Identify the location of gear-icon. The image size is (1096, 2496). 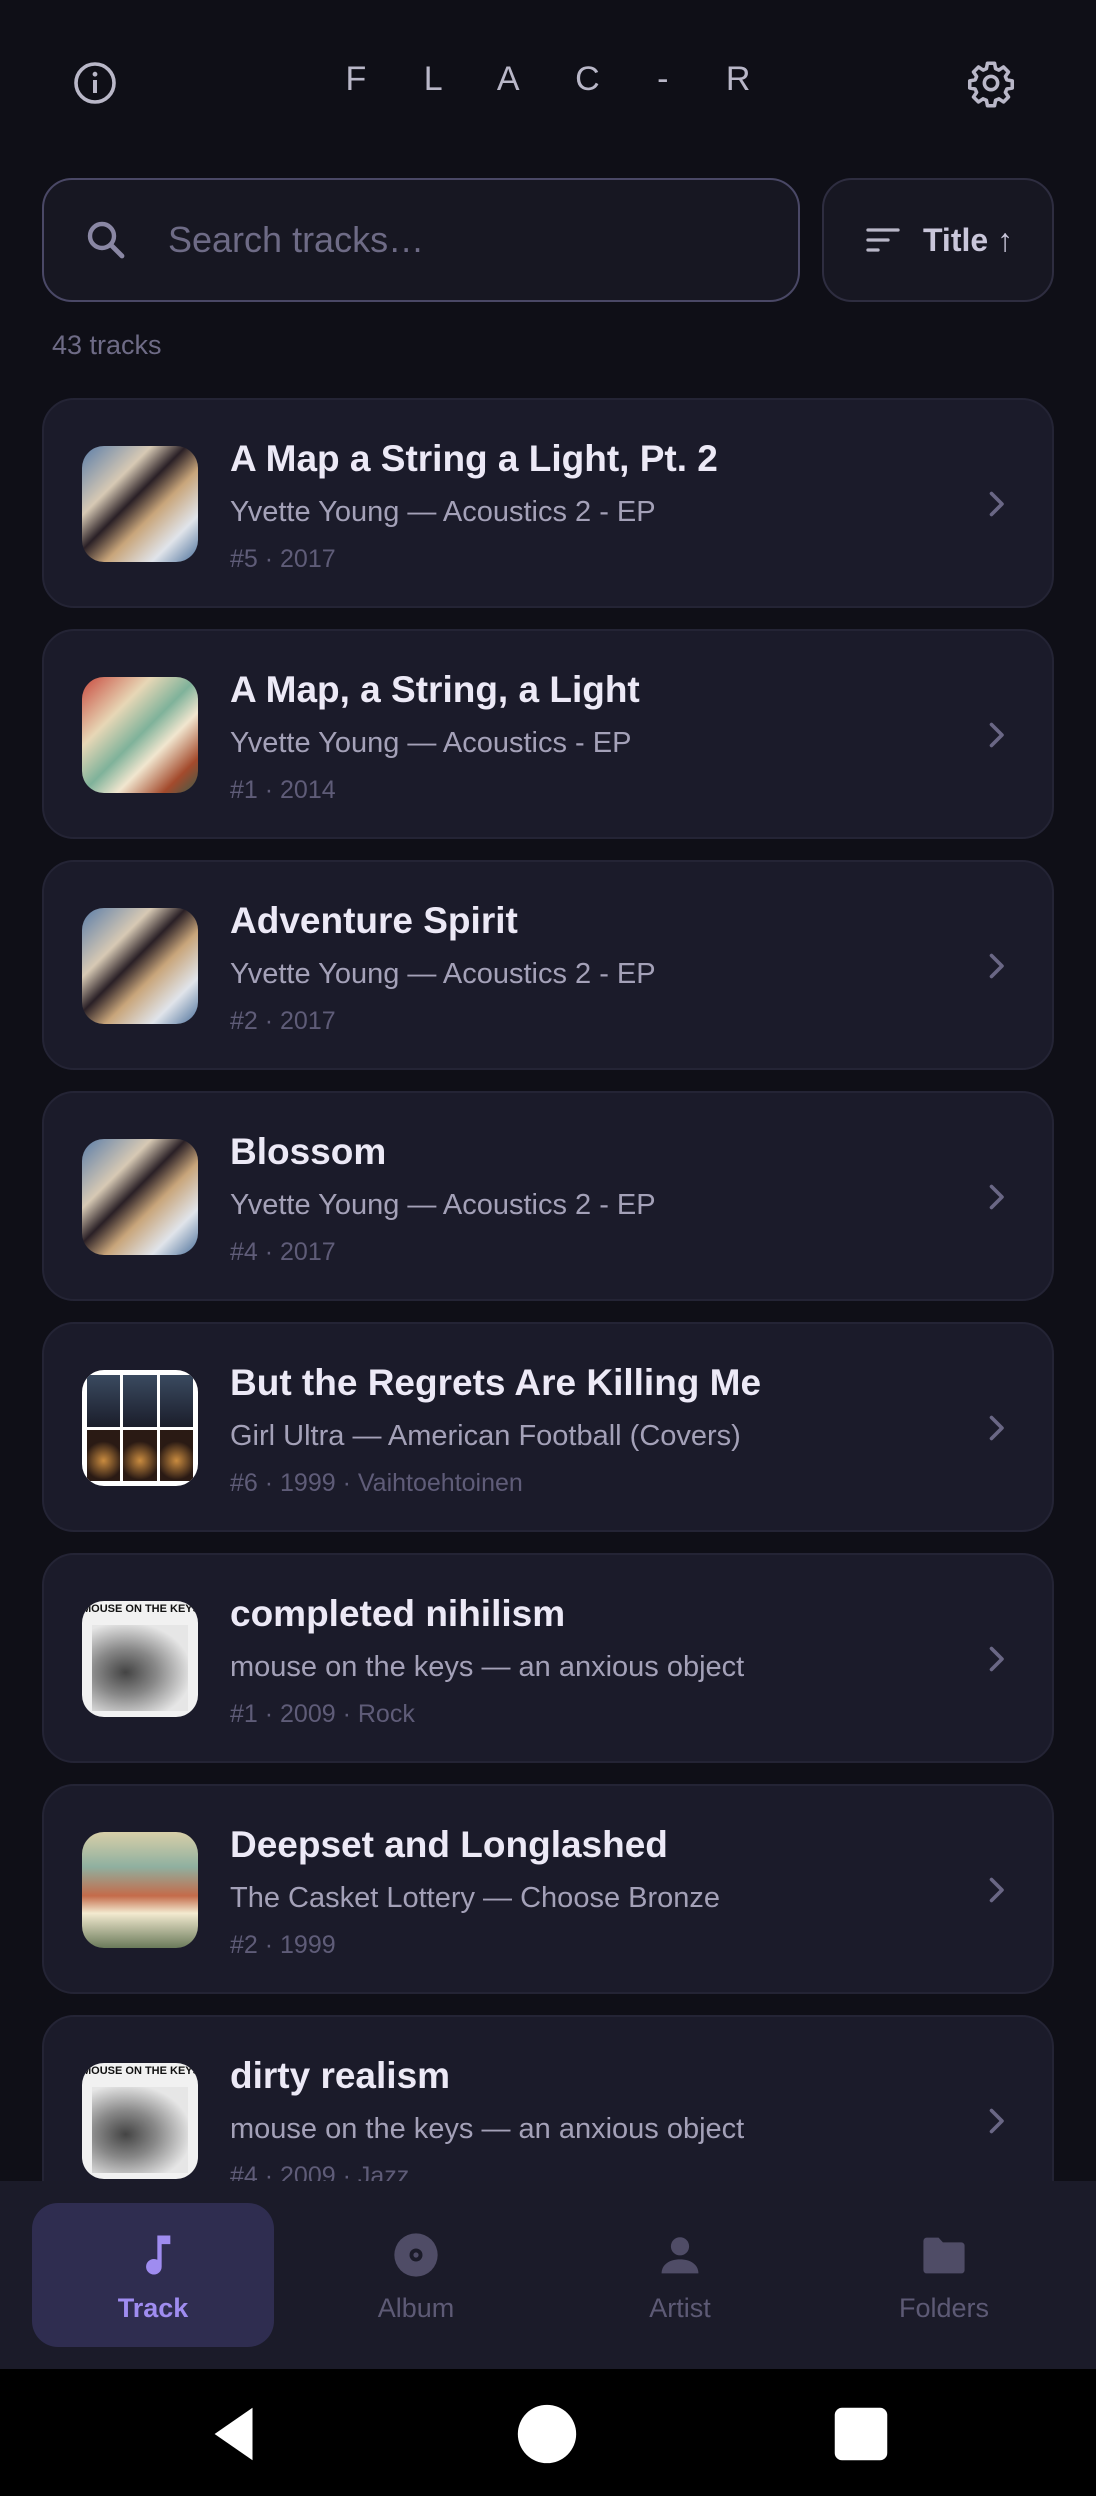
(991, 84).